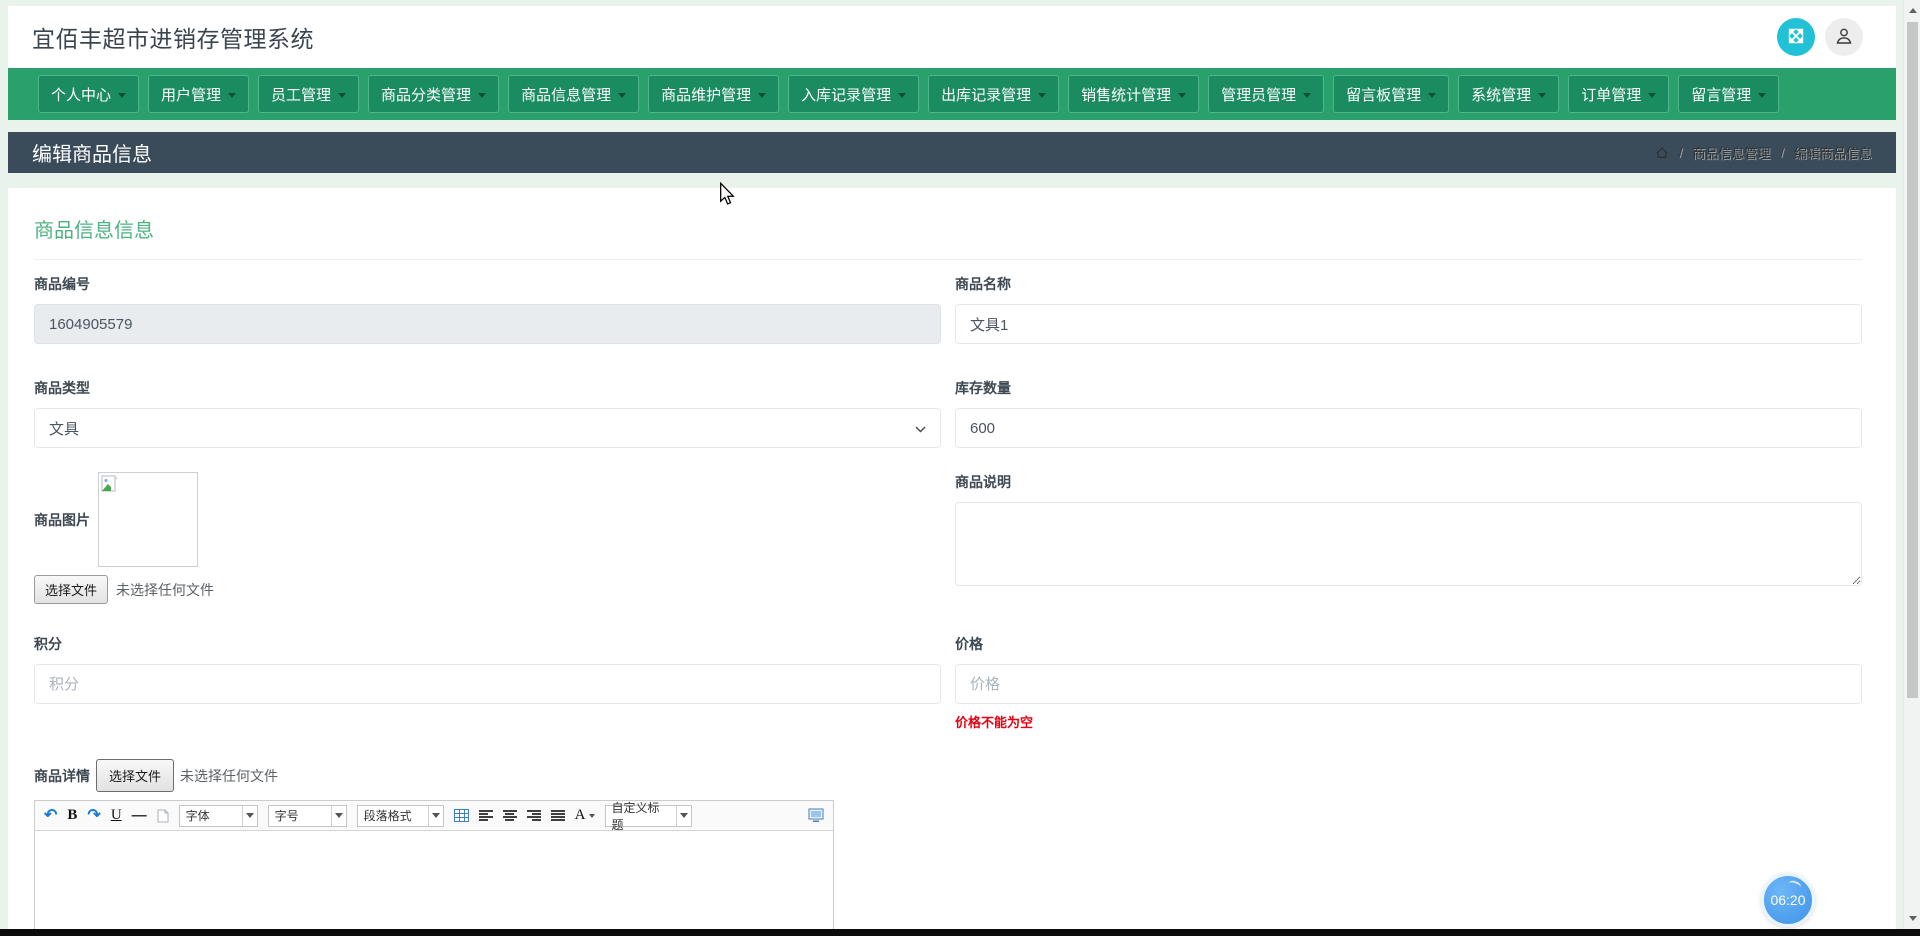 Image resolution: width=1920 pixels, height=936 pixels. I want to click on font-size-select: 字号, so click(307, 815).